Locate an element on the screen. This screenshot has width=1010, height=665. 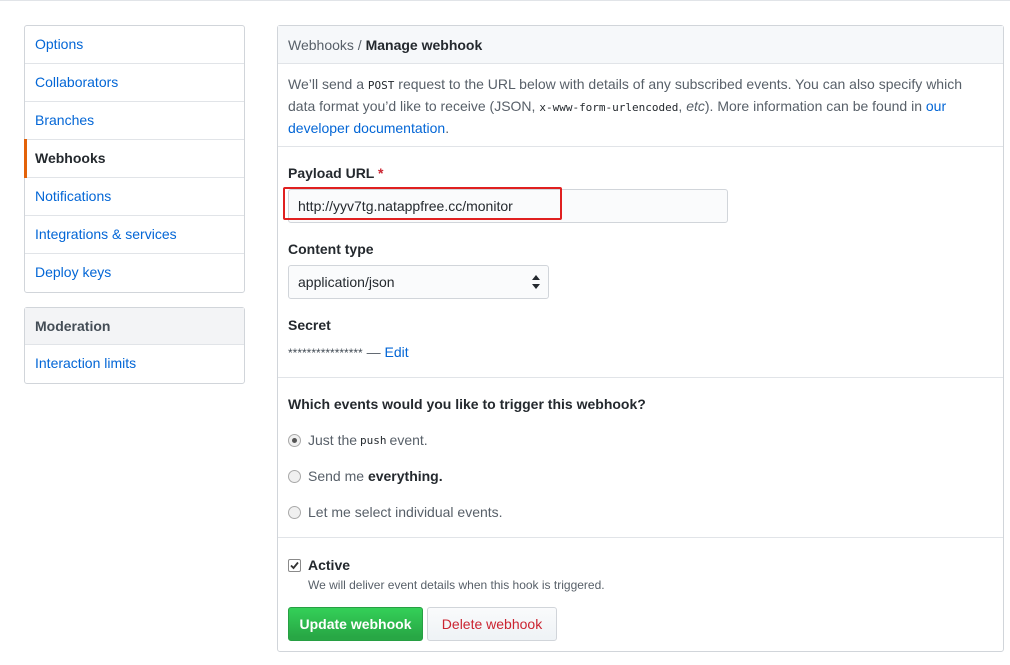
check-icon is located at coordinates (294, 565).